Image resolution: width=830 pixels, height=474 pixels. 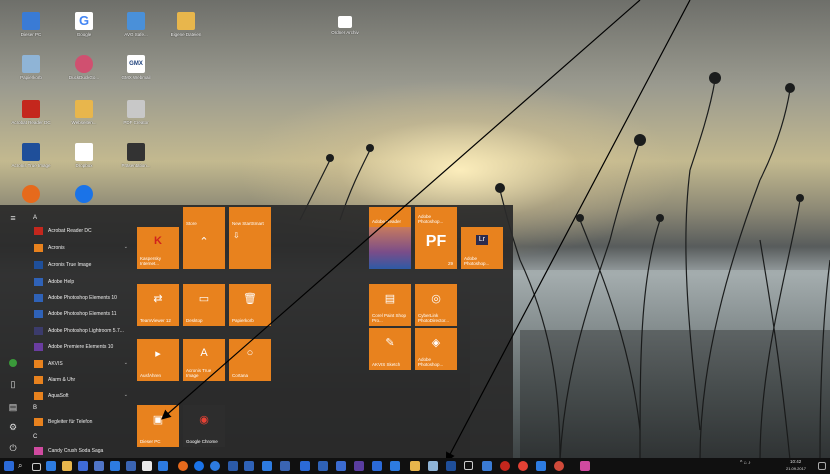 I want to click on edge-icon, so click(x=51, y=466).